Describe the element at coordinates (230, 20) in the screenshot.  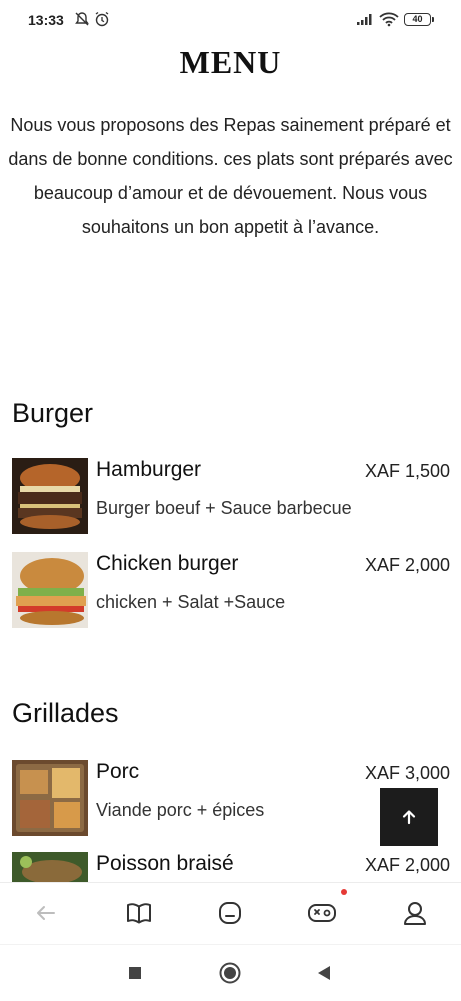
I see `status-bar: 13:33 40` at that location.